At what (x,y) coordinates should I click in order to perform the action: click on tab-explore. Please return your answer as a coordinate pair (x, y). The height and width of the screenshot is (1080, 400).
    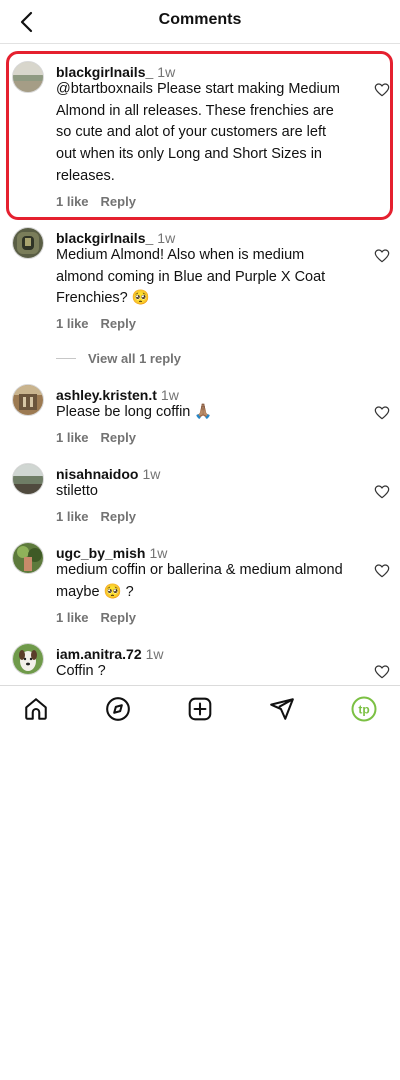
    Looking at the image, I should click on (118, 709).